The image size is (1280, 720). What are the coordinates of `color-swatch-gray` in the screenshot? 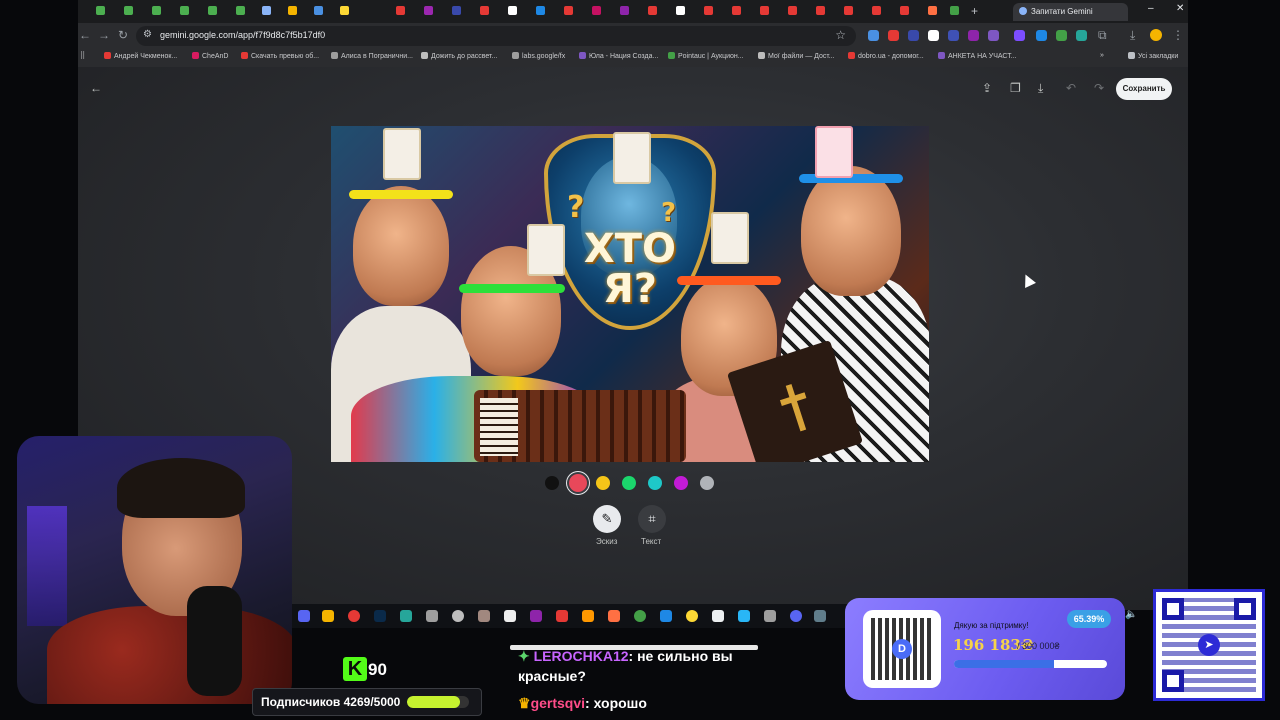 It's located at (707, 483).